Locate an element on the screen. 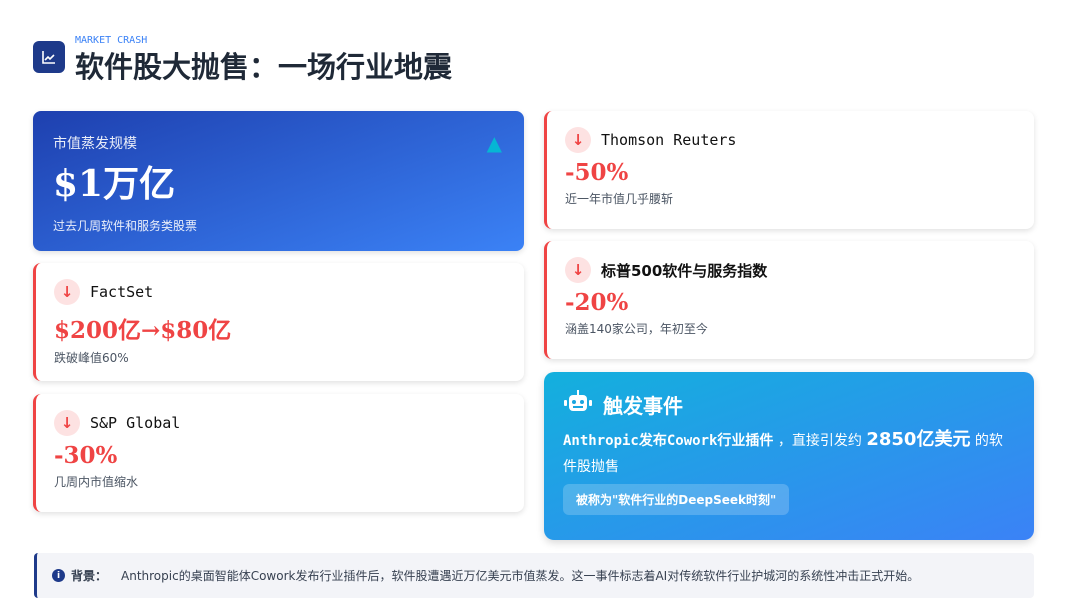 Image resolution: width=1067 pixels, height=600 pixels. stock-value: -30% is located at coordinates (86, 455).